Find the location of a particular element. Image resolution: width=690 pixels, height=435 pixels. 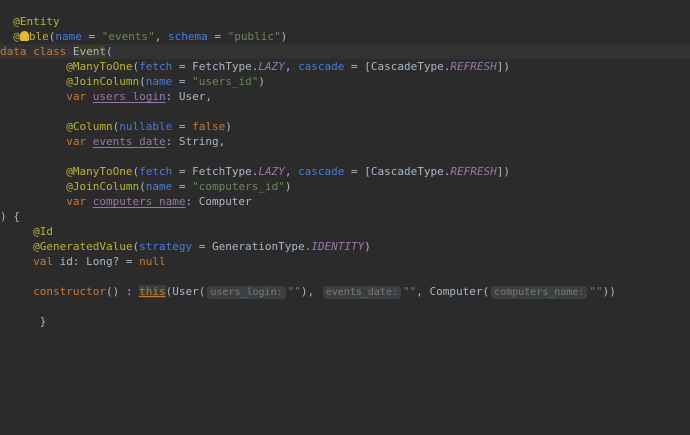

generated-value-annotation: @GeneratedValue is located at coordinates (83, 246).